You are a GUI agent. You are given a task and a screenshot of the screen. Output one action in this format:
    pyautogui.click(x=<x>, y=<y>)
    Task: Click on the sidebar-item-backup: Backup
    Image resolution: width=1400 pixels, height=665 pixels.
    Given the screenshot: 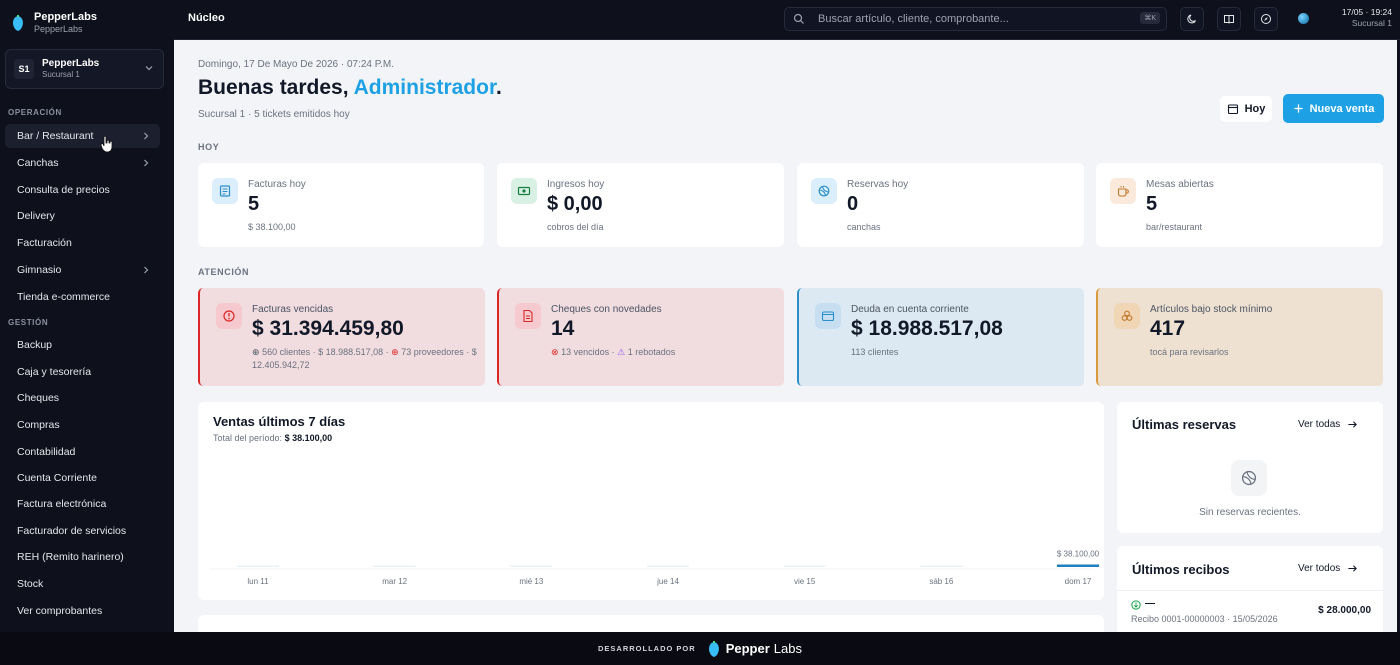 What is the action you would take?
    pyautogui.click(x=82, y=345)
    